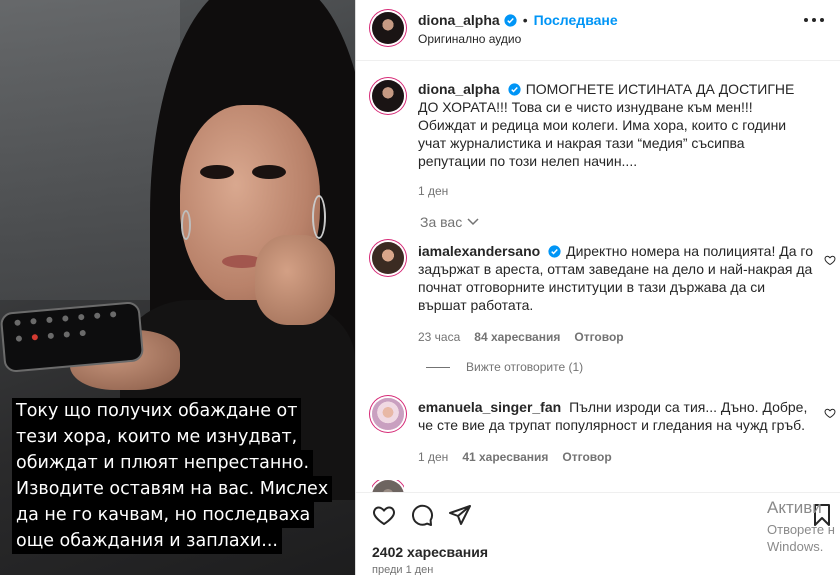 This screenshot has height=575, width=840. What do you see at coordinates (598, 60) in the screenshot?
I see `header-divider` at bounding box center [598, 60].